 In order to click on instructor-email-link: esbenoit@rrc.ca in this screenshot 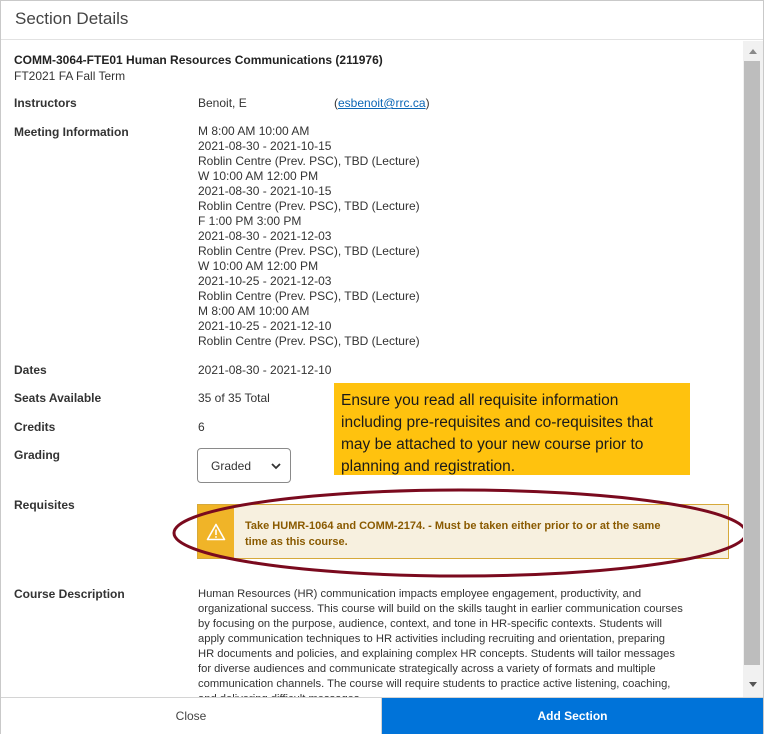, I will do `click(382, 103)`.